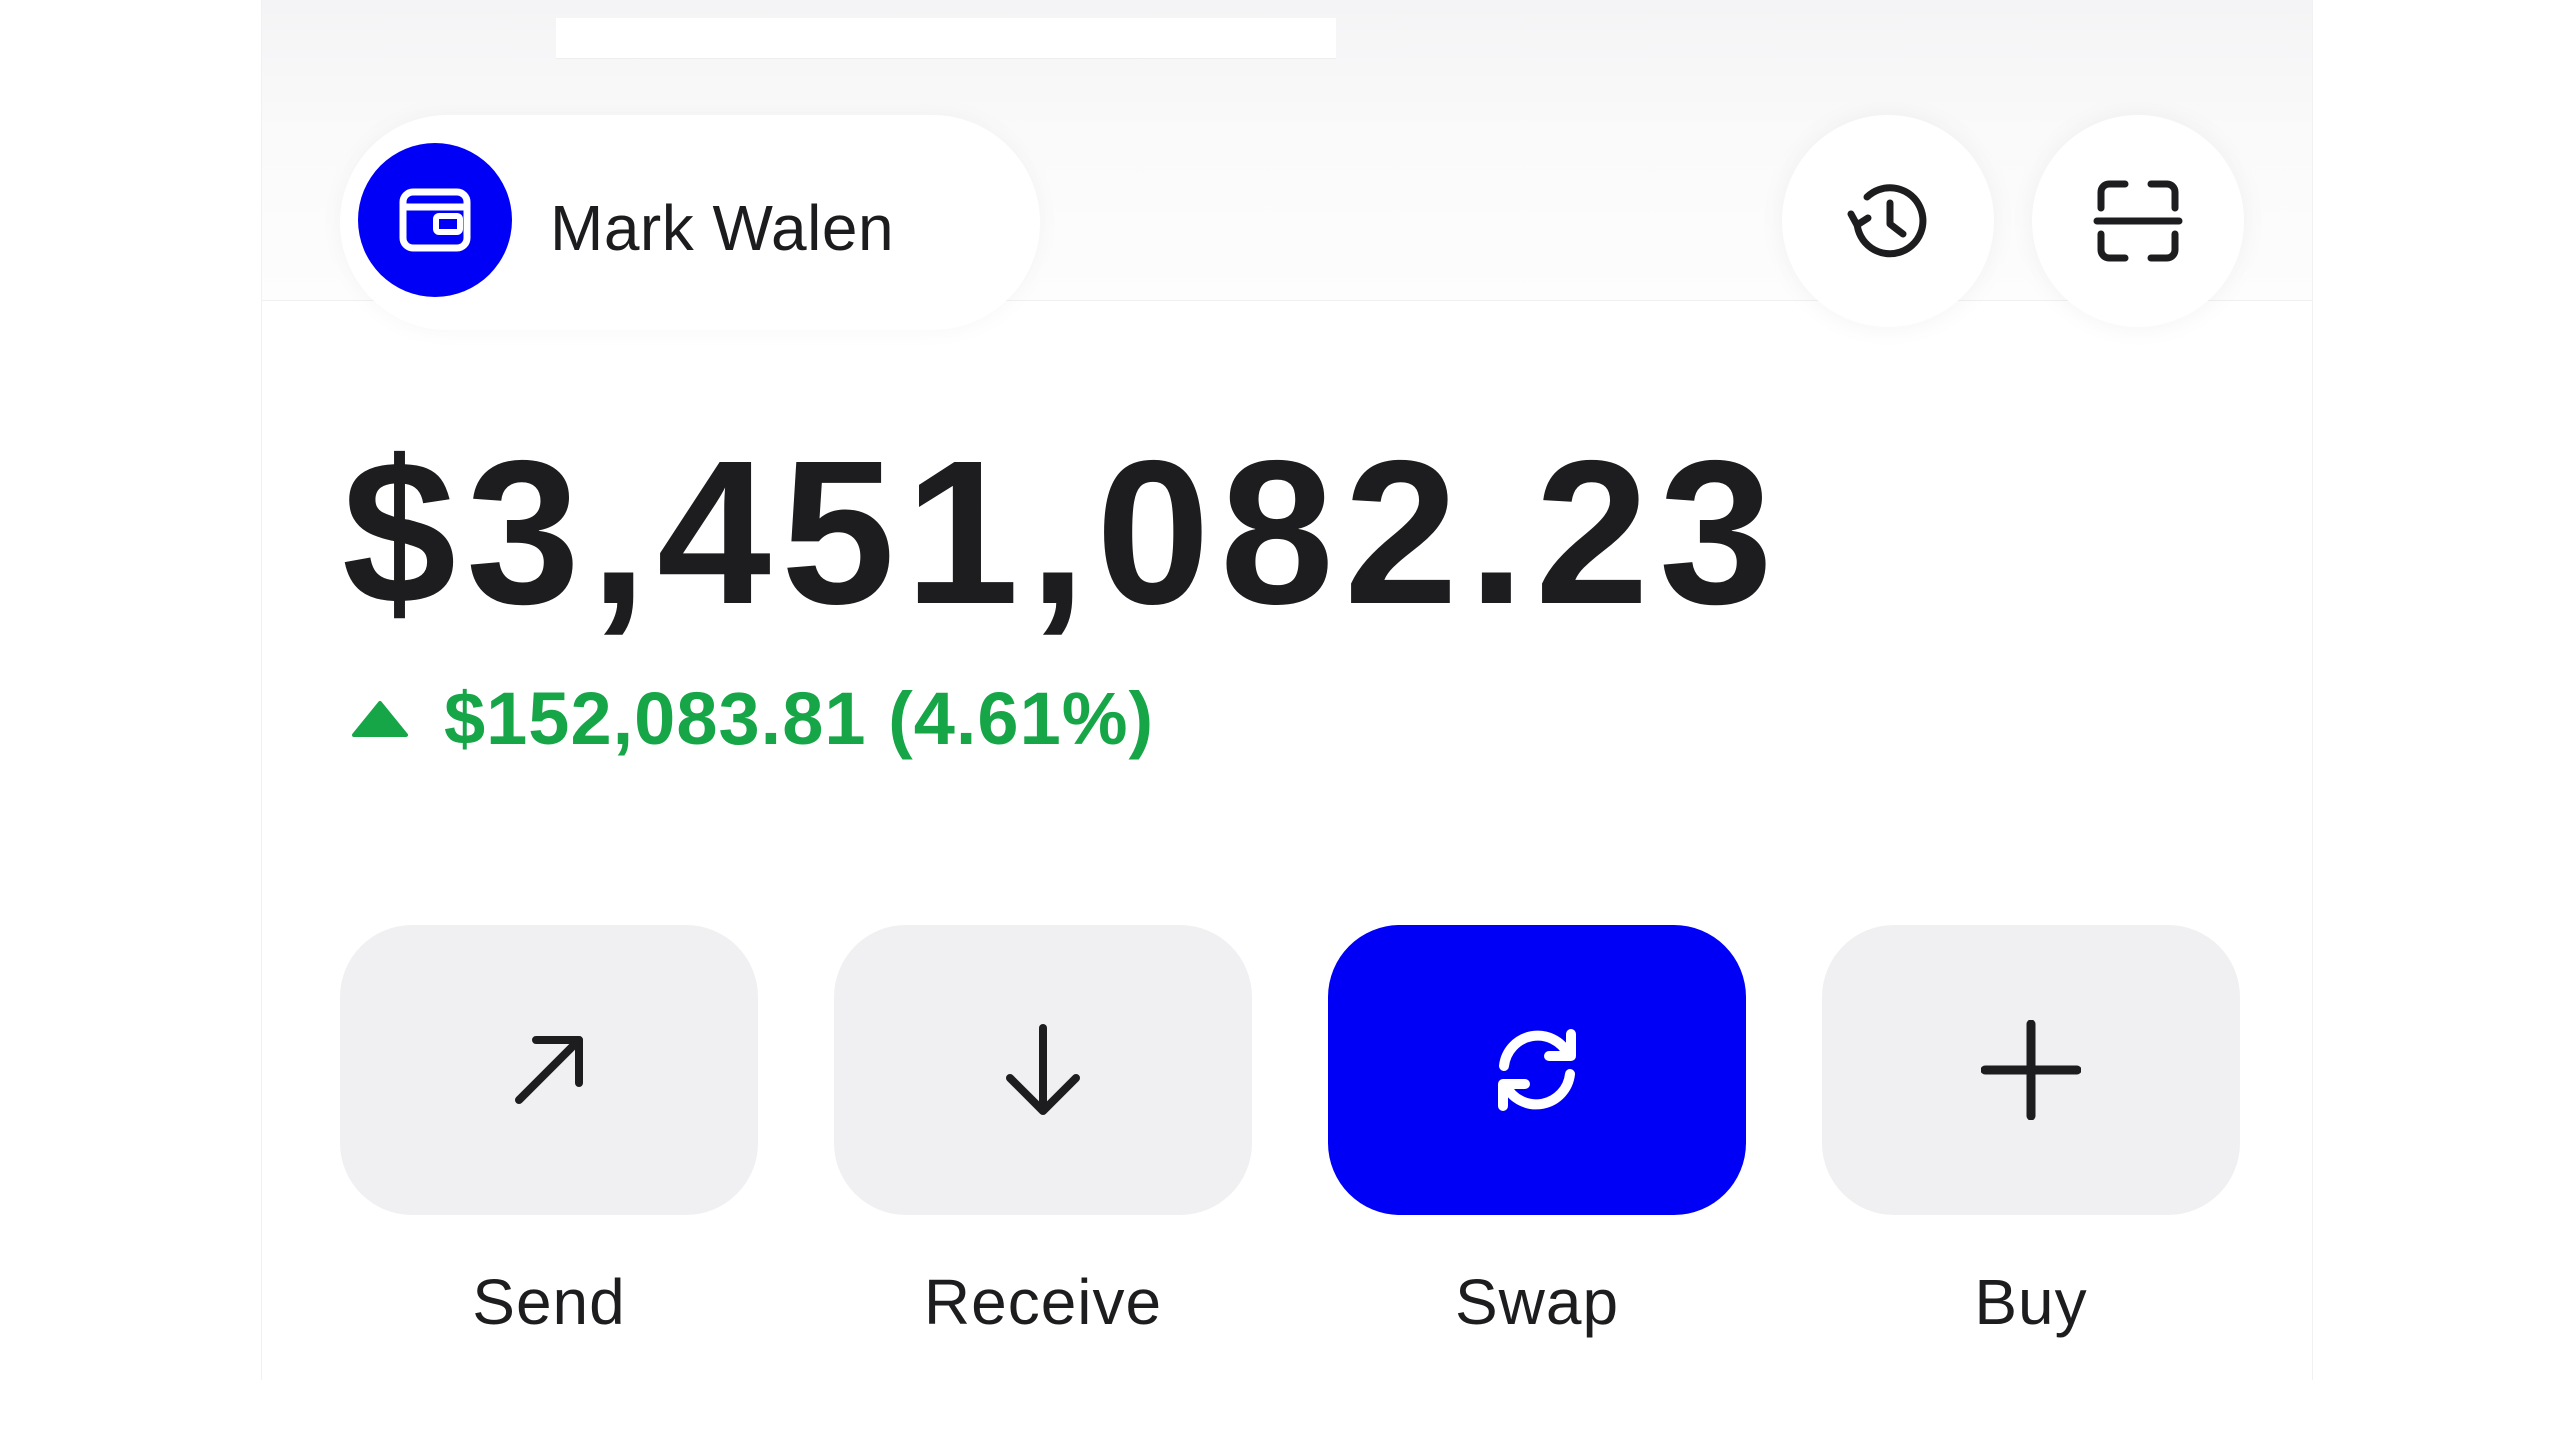 The width and height of the screenshot is (2560, 1440). I want to click on swap-button, so click(1537, 1070).